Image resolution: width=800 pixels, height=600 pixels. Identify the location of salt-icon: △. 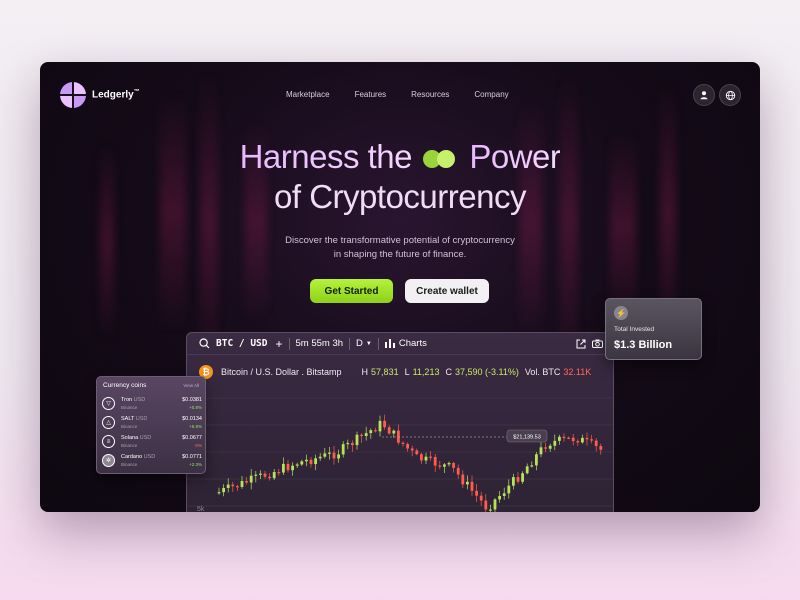
(108, 422).